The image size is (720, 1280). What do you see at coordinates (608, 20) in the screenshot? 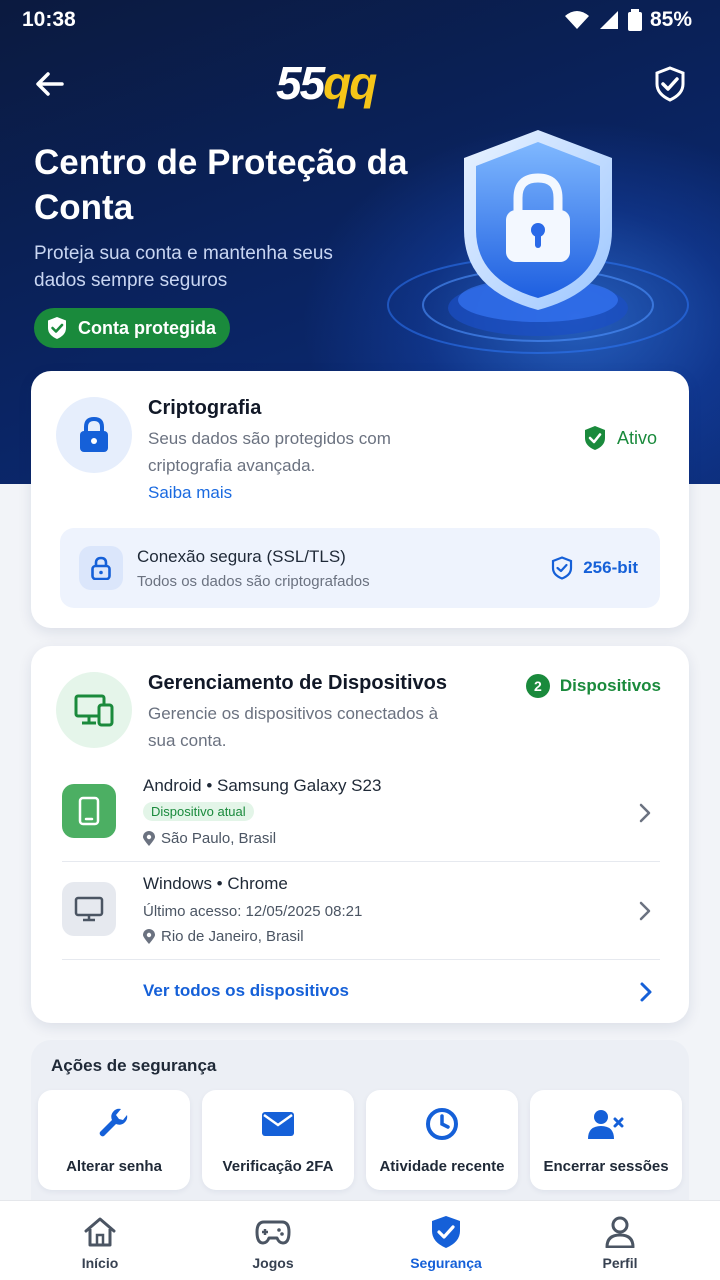
I see `signal-icon` at bounding box center [608, 20].